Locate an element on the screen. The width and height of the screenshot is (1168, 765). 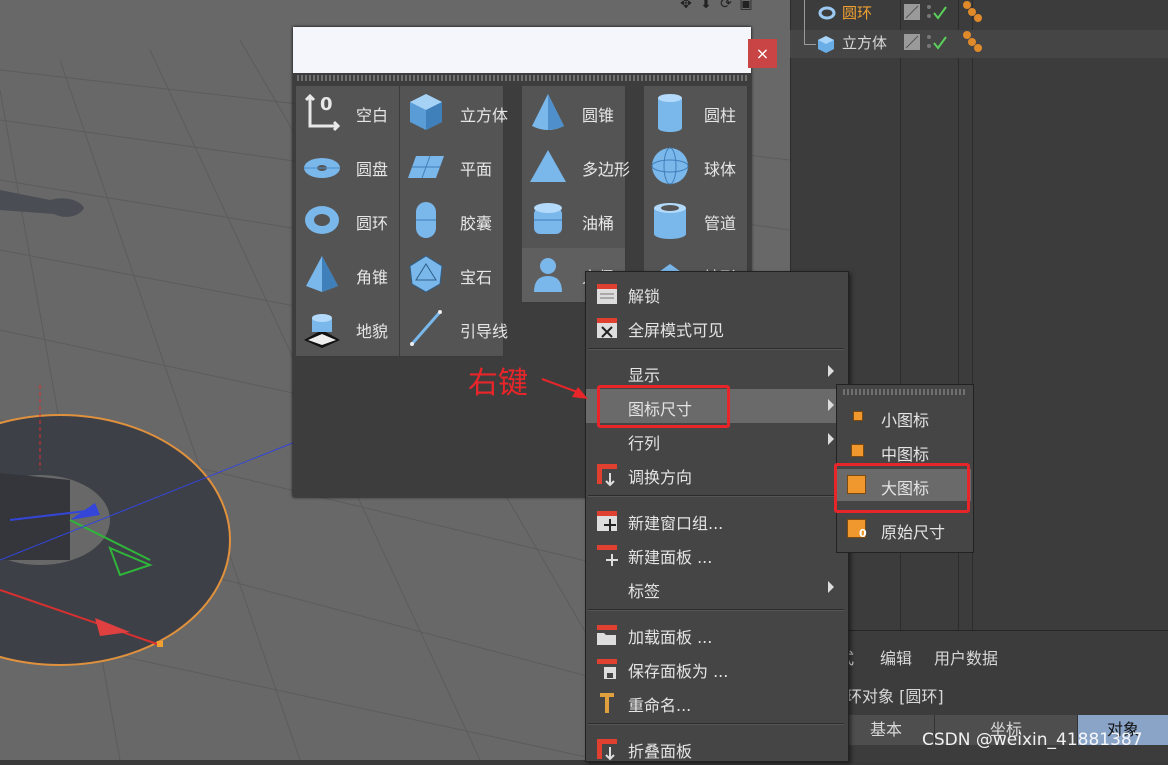
save-panel-icon is located at coordinates (607, 669).